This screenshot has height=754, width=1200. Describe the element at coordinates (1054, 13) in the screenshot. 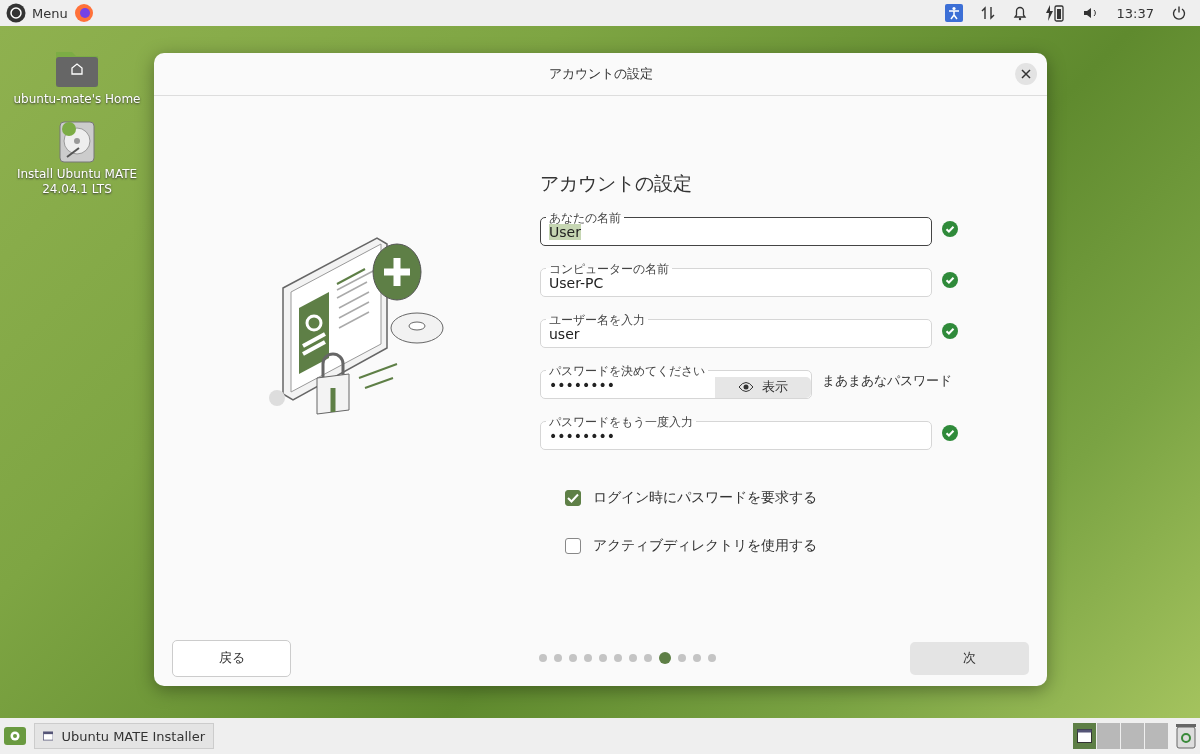

I see `battery-icon` at that location.